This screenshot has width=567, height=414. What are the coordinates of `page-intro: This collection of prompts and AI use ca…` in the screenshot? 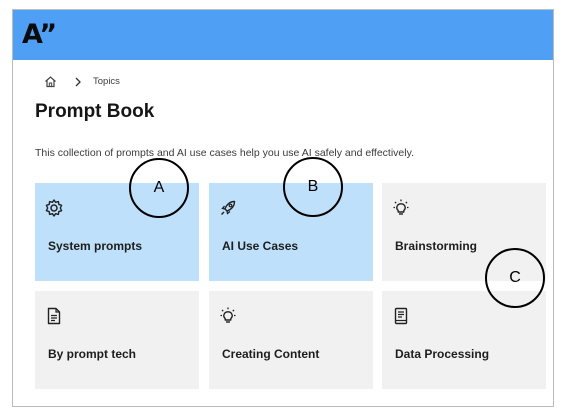 It's located at (224, 153).